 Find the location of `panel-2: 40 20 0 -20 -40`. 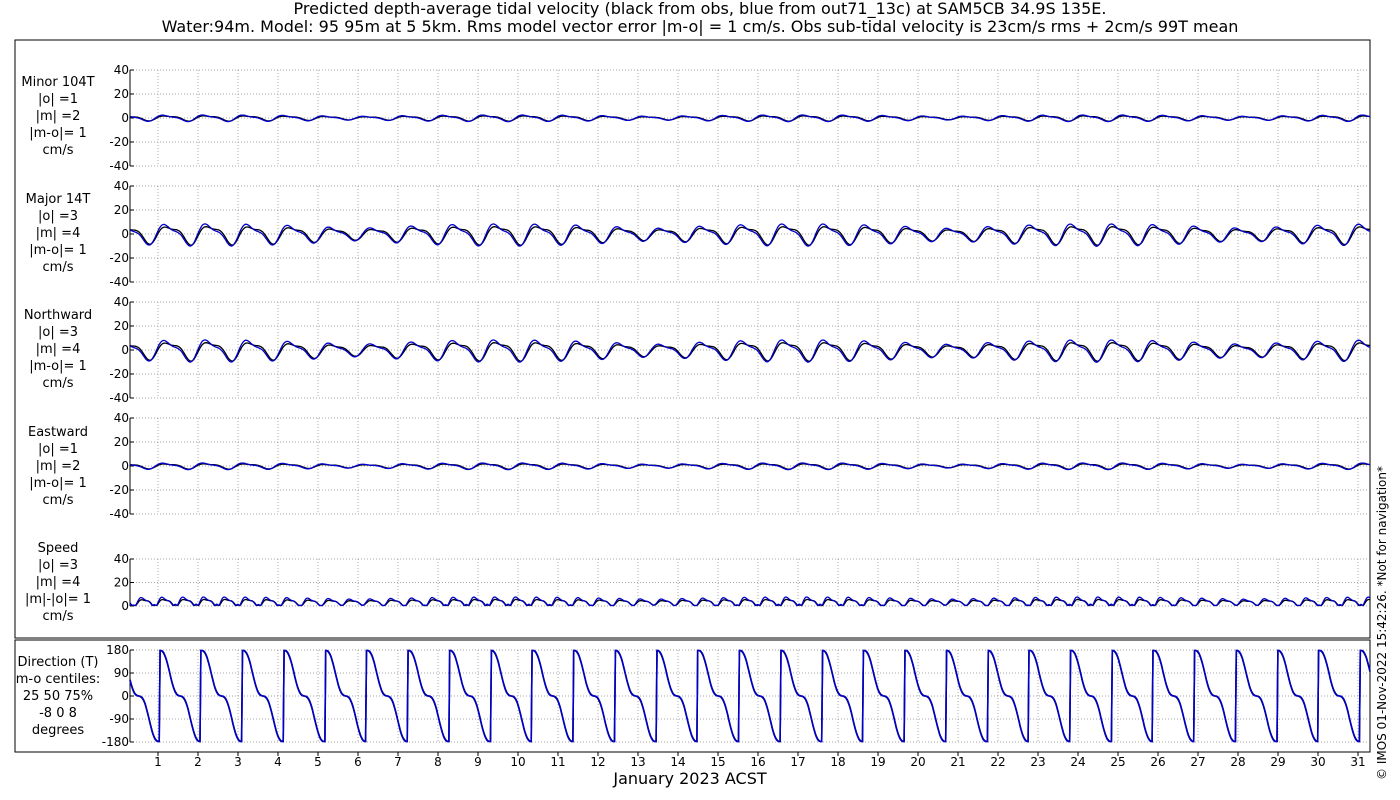

panel-2: 40 20 0 -20 -40 is located at coordinates (740, 350).